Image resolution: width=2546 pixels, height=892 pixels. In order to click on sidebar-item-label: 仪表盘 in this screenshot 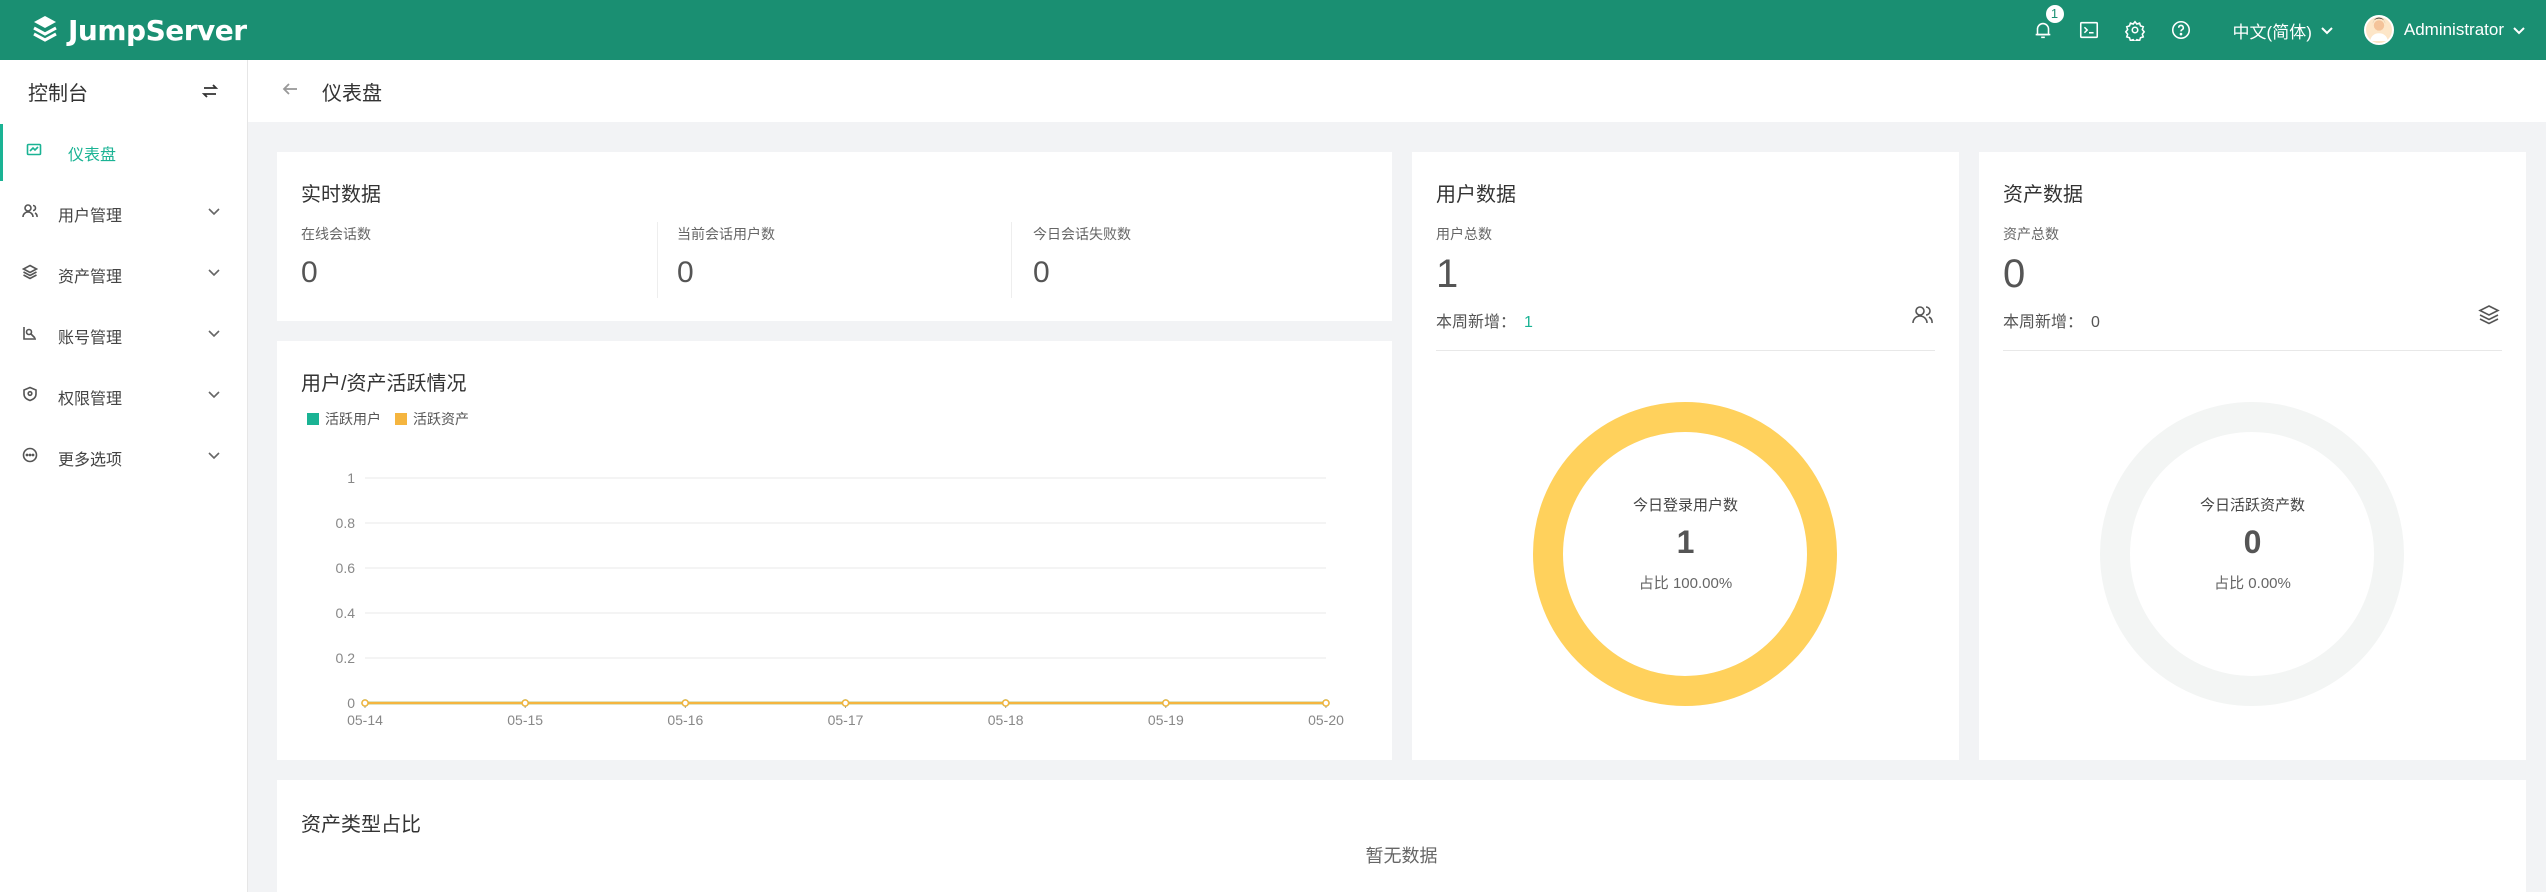, I will do `click(92, 155)`.